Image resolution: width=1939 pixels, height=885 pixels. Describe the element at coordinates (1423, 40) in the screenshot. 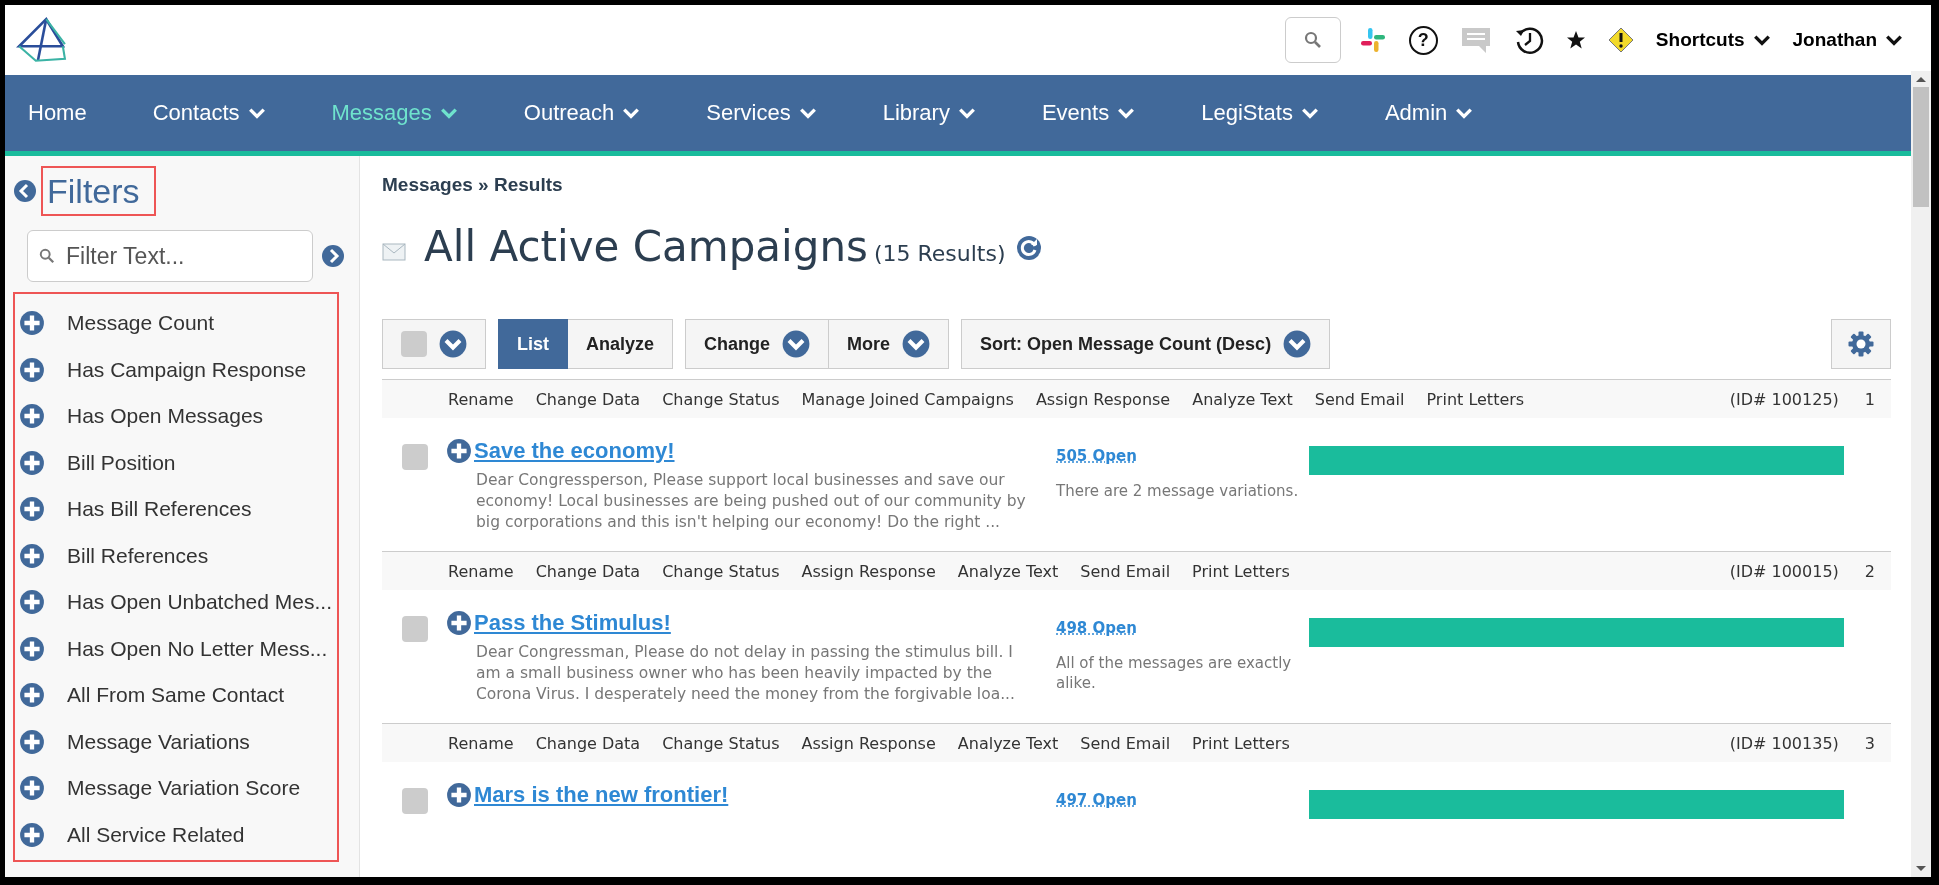

I see `help-icon: ?` at that location.